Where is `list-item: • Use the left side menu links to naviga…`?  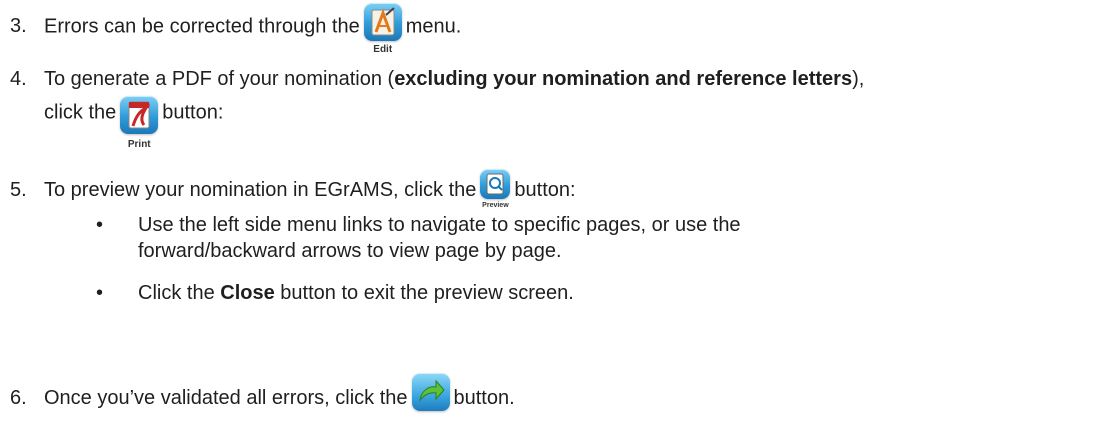 list-item: • Use the left side menu links to naviga… is located at coordinates (418, 238).